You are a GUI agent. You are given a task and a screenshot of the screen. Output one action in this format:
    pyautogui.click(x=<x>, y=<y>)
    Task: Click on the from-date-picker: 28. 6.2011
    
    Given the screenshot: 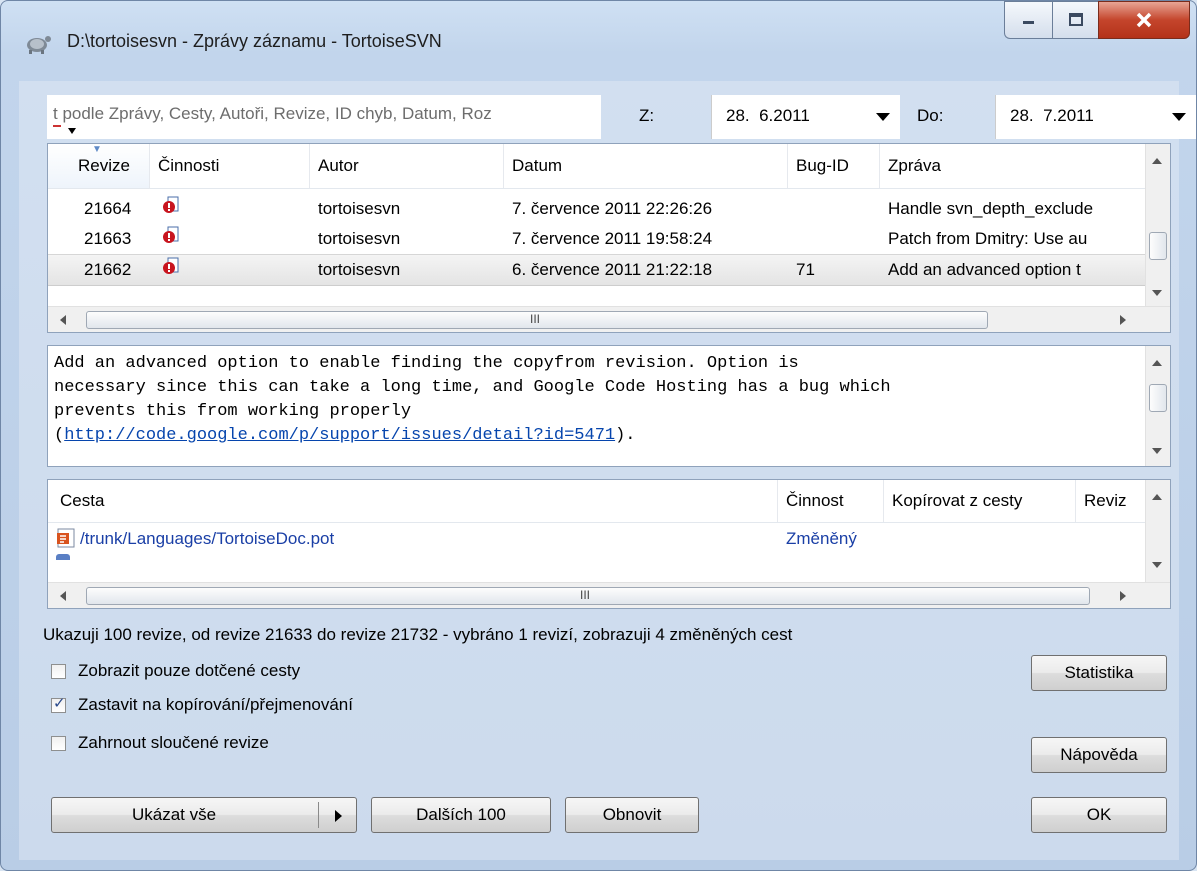 What is the action you would take?
    pyautogui.click(x=805, y=117)
    